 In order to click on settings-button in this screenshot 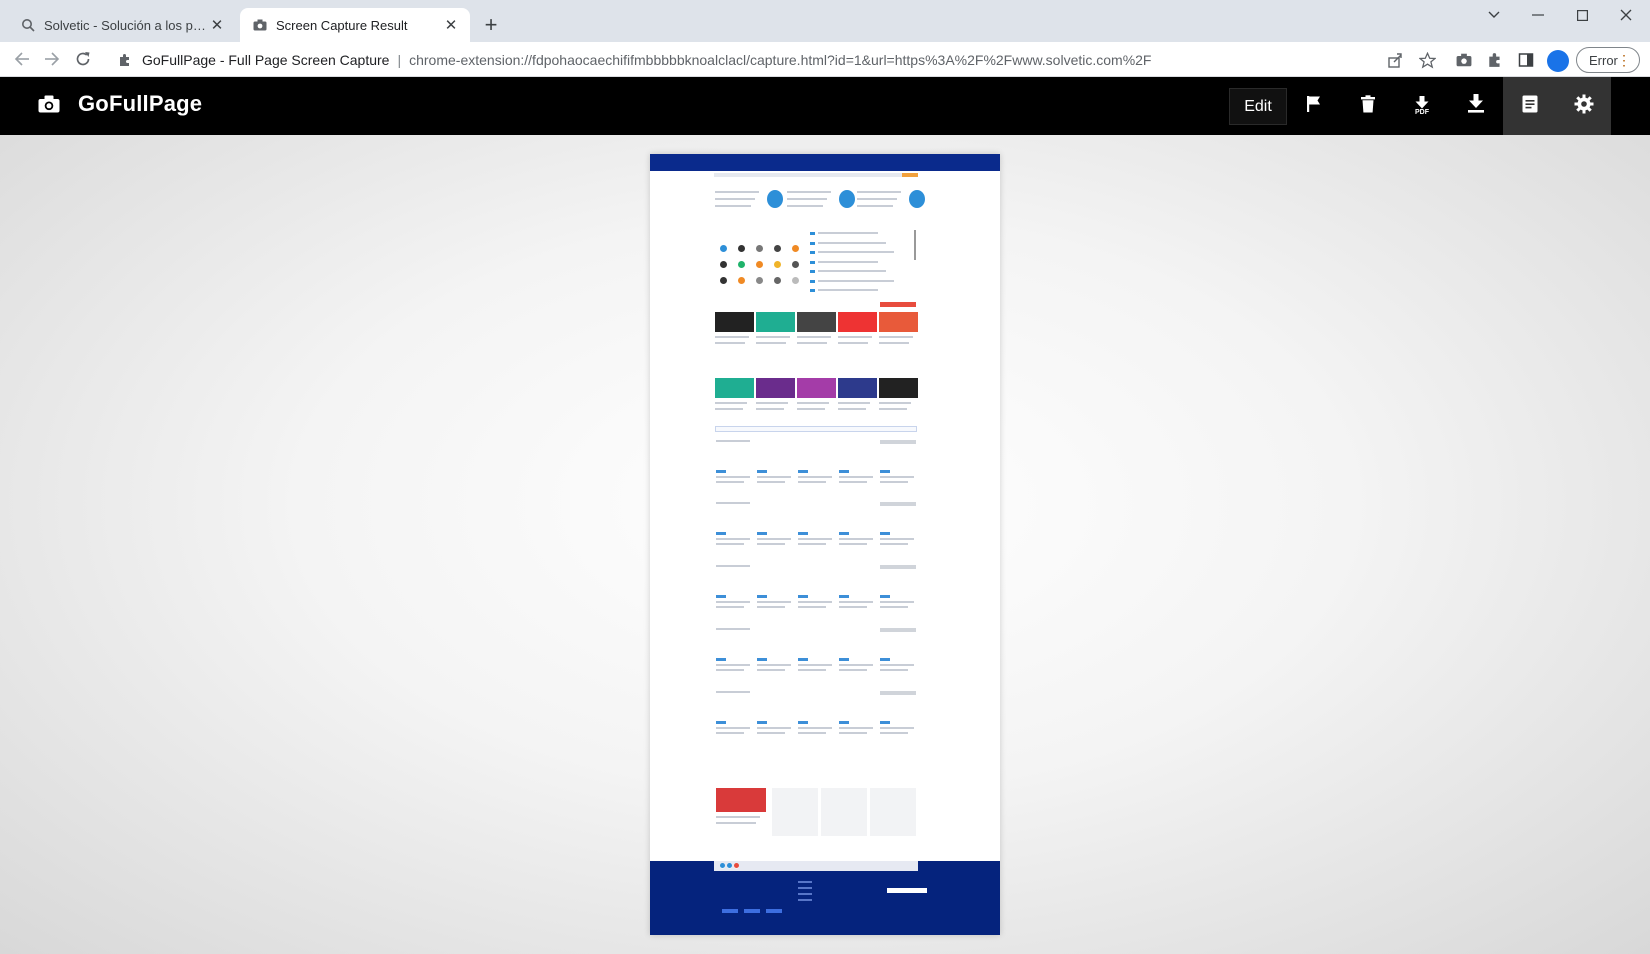, I will do `click(1584, 106)`.